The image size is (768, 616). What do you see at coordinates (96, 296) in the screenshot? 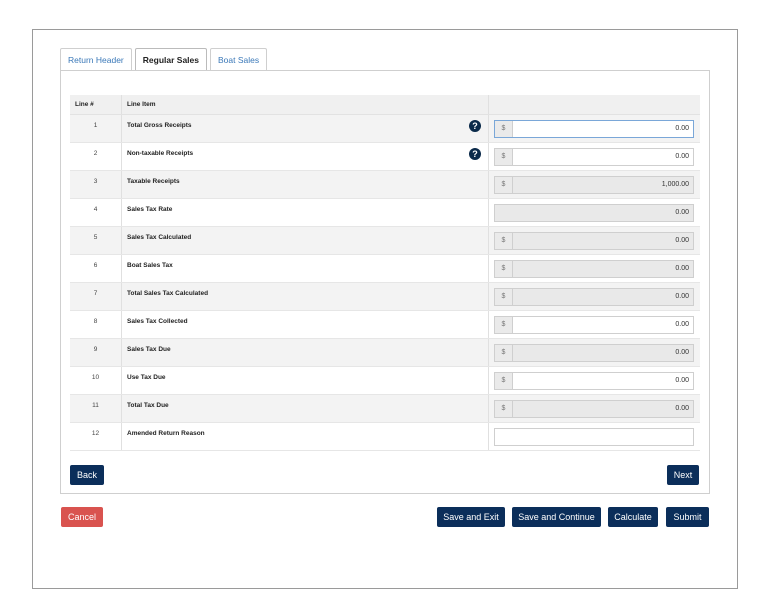
I see `line-number: 7` at bounding box center [96, 296].